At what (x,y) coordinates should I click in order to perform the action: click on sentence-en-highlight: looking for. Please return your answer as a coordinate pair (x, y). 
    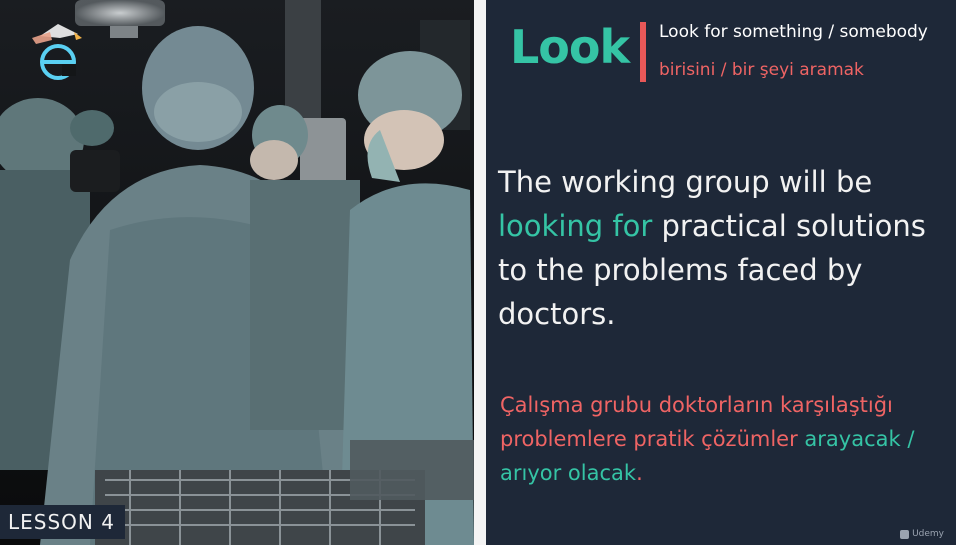
    Looking at the image, I should click on (575, 226).